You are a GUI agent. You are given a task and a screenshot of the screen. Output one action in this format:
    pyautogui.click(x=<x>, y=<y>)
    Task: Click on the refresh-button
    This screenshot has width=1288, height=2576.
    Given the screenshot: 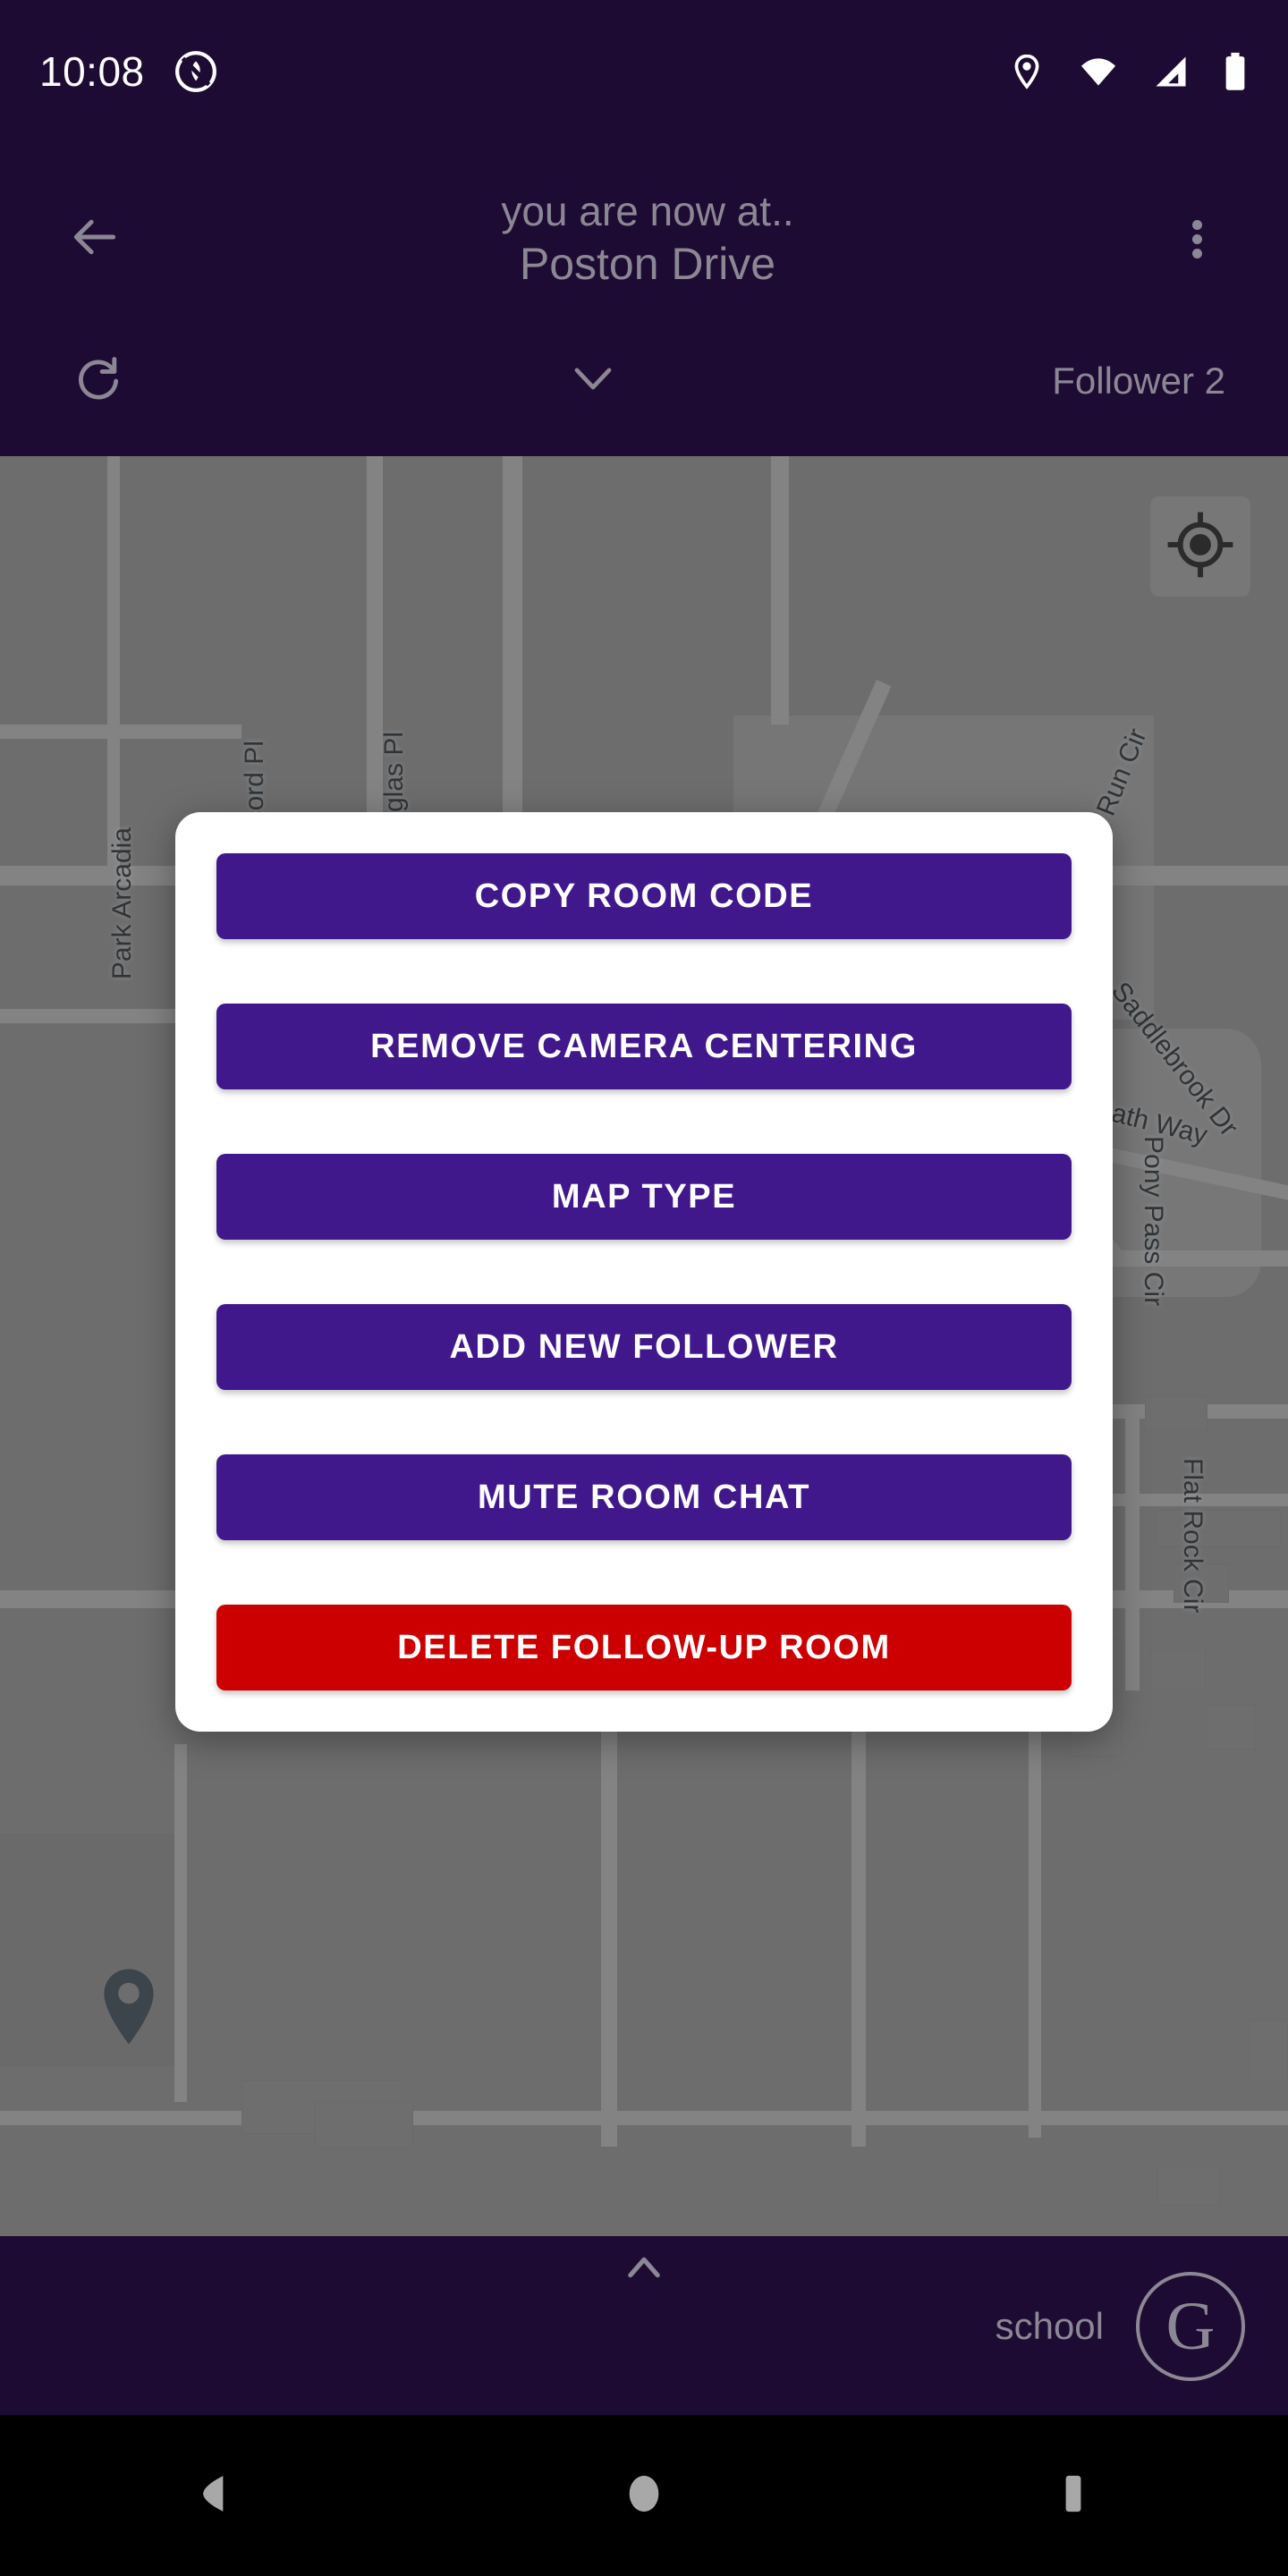 What is the action you would take?
    pyautogui.click(x=98, y=381)
    